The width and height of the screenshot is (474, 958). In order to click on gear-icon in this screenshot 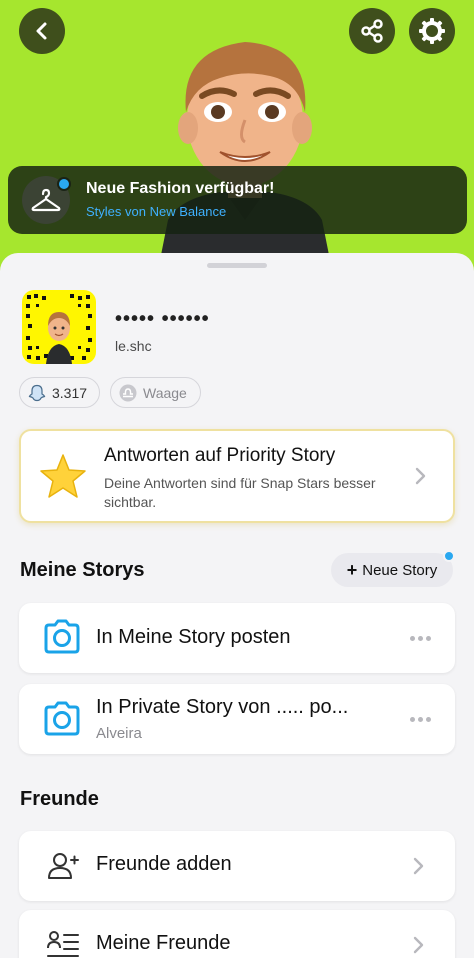, I will do `click(432, 31)`.